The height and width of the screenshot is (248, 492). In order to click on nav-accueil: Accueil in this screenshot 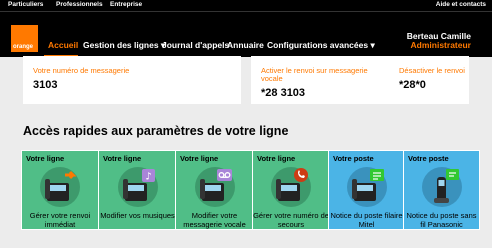, I will do `click(63, 45)`.